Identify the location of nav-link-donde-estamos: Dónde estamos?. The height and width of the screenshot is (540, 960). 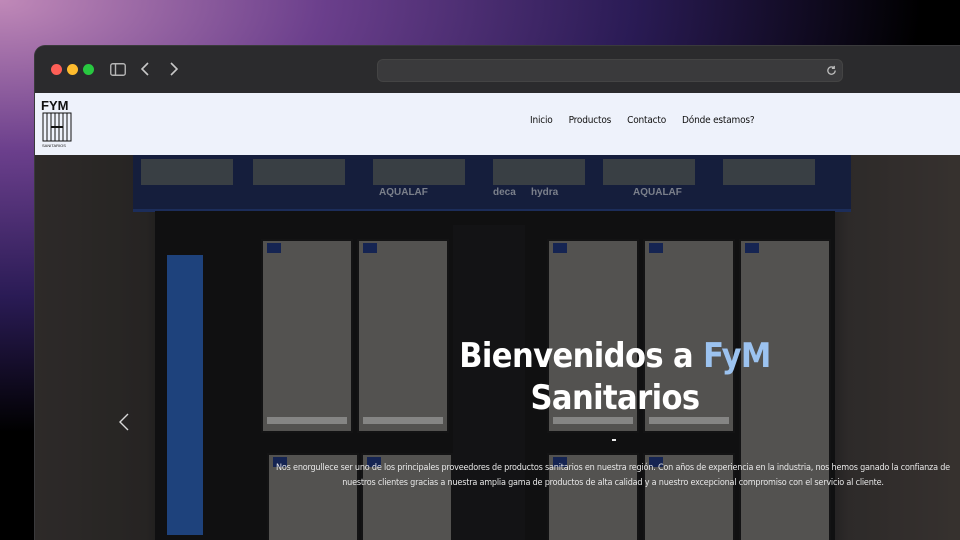
(718, 120).